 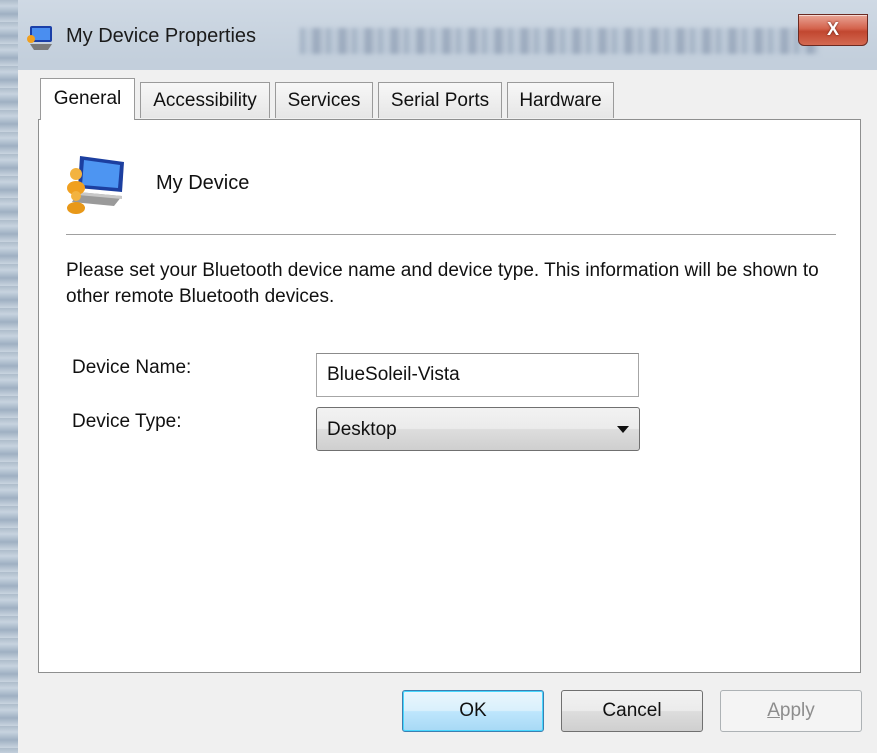 I want to click on device-type-value: Desktop, so click(x=362, y=429).